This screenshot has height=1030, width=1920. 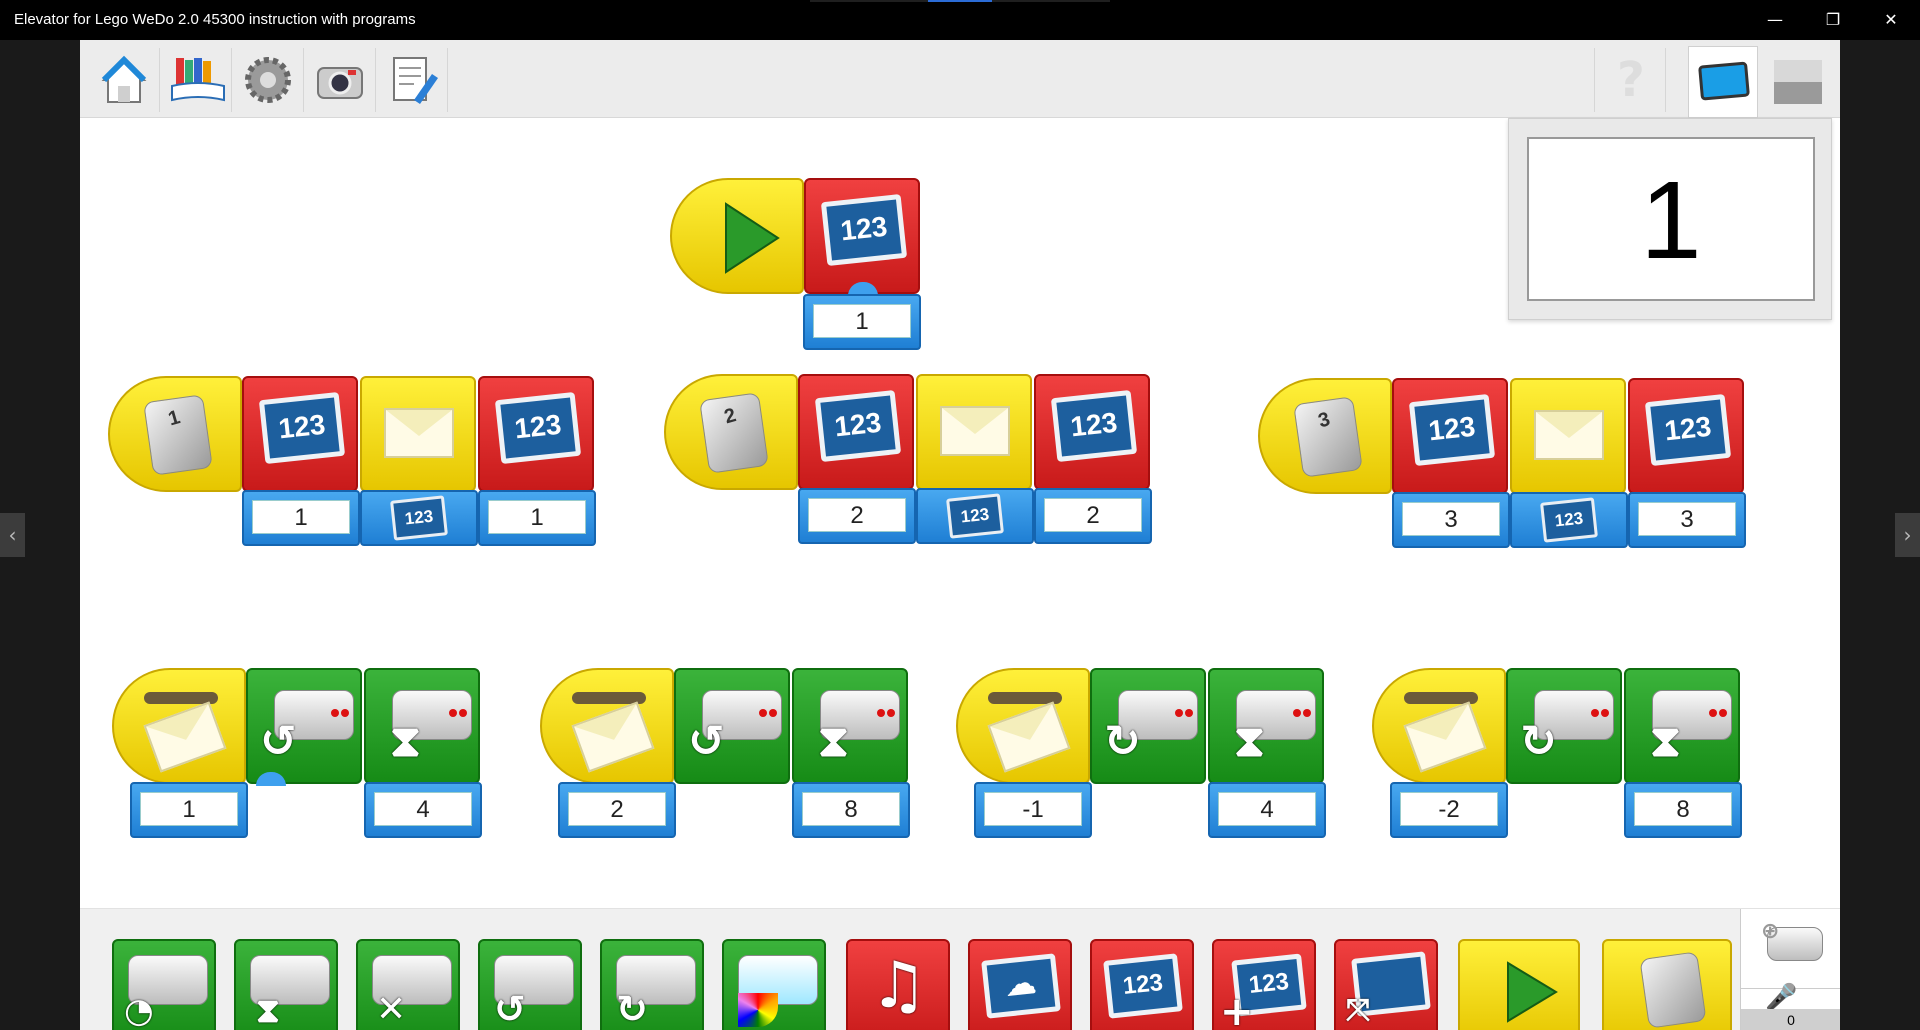 What do you see at coordinates (1673, 990) in the screenshot?
I see `key-icon` at bounding box center [1673, 990].